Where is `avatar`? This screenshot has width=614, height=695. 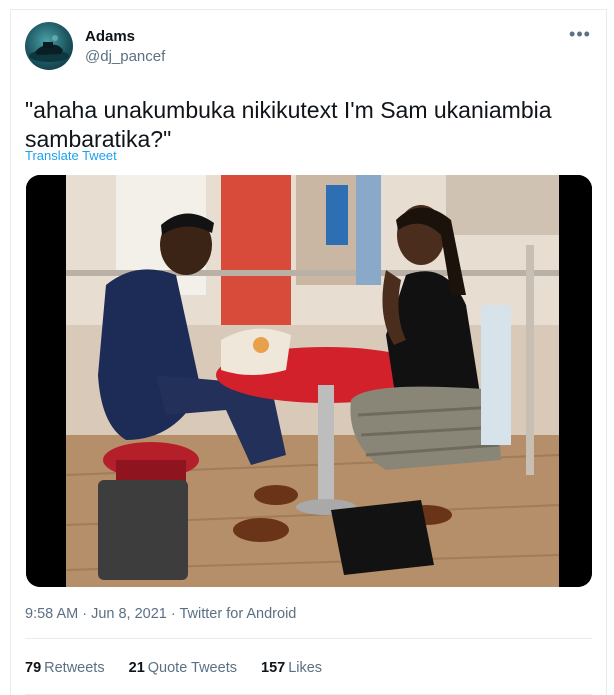
avatar is located at coordinates (49, 46).